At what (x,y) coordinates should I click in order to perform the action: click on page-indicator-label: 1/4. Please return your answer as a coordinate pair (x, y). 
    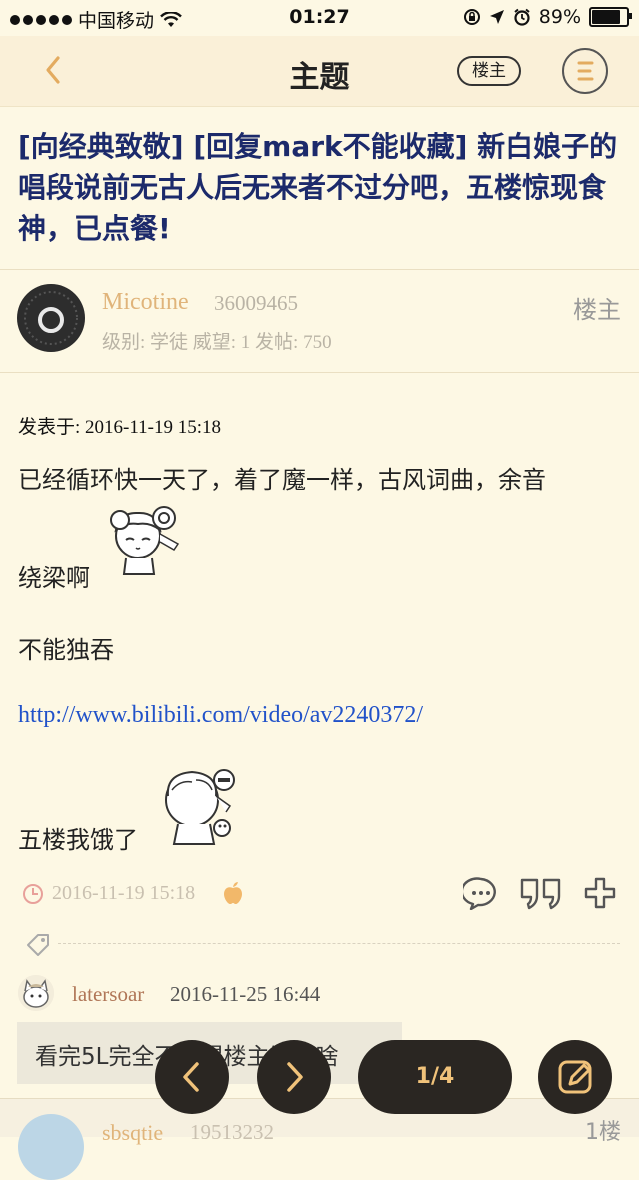
    Looking at the image, I should click on (435, 1076).